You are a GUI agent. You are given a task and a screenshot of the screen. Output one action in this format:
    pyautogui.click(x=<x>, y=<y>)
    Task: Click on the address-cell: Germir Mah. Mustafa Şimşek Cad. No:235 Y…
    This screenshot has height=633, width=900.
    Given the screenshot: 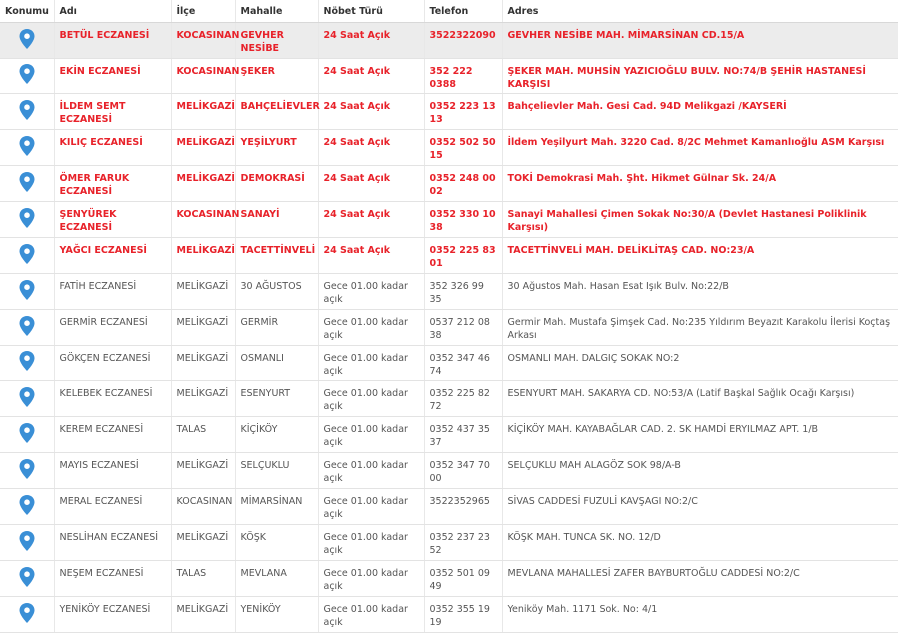 What is the action you would take?
    pyautogui.click(x=699, y=327)
    